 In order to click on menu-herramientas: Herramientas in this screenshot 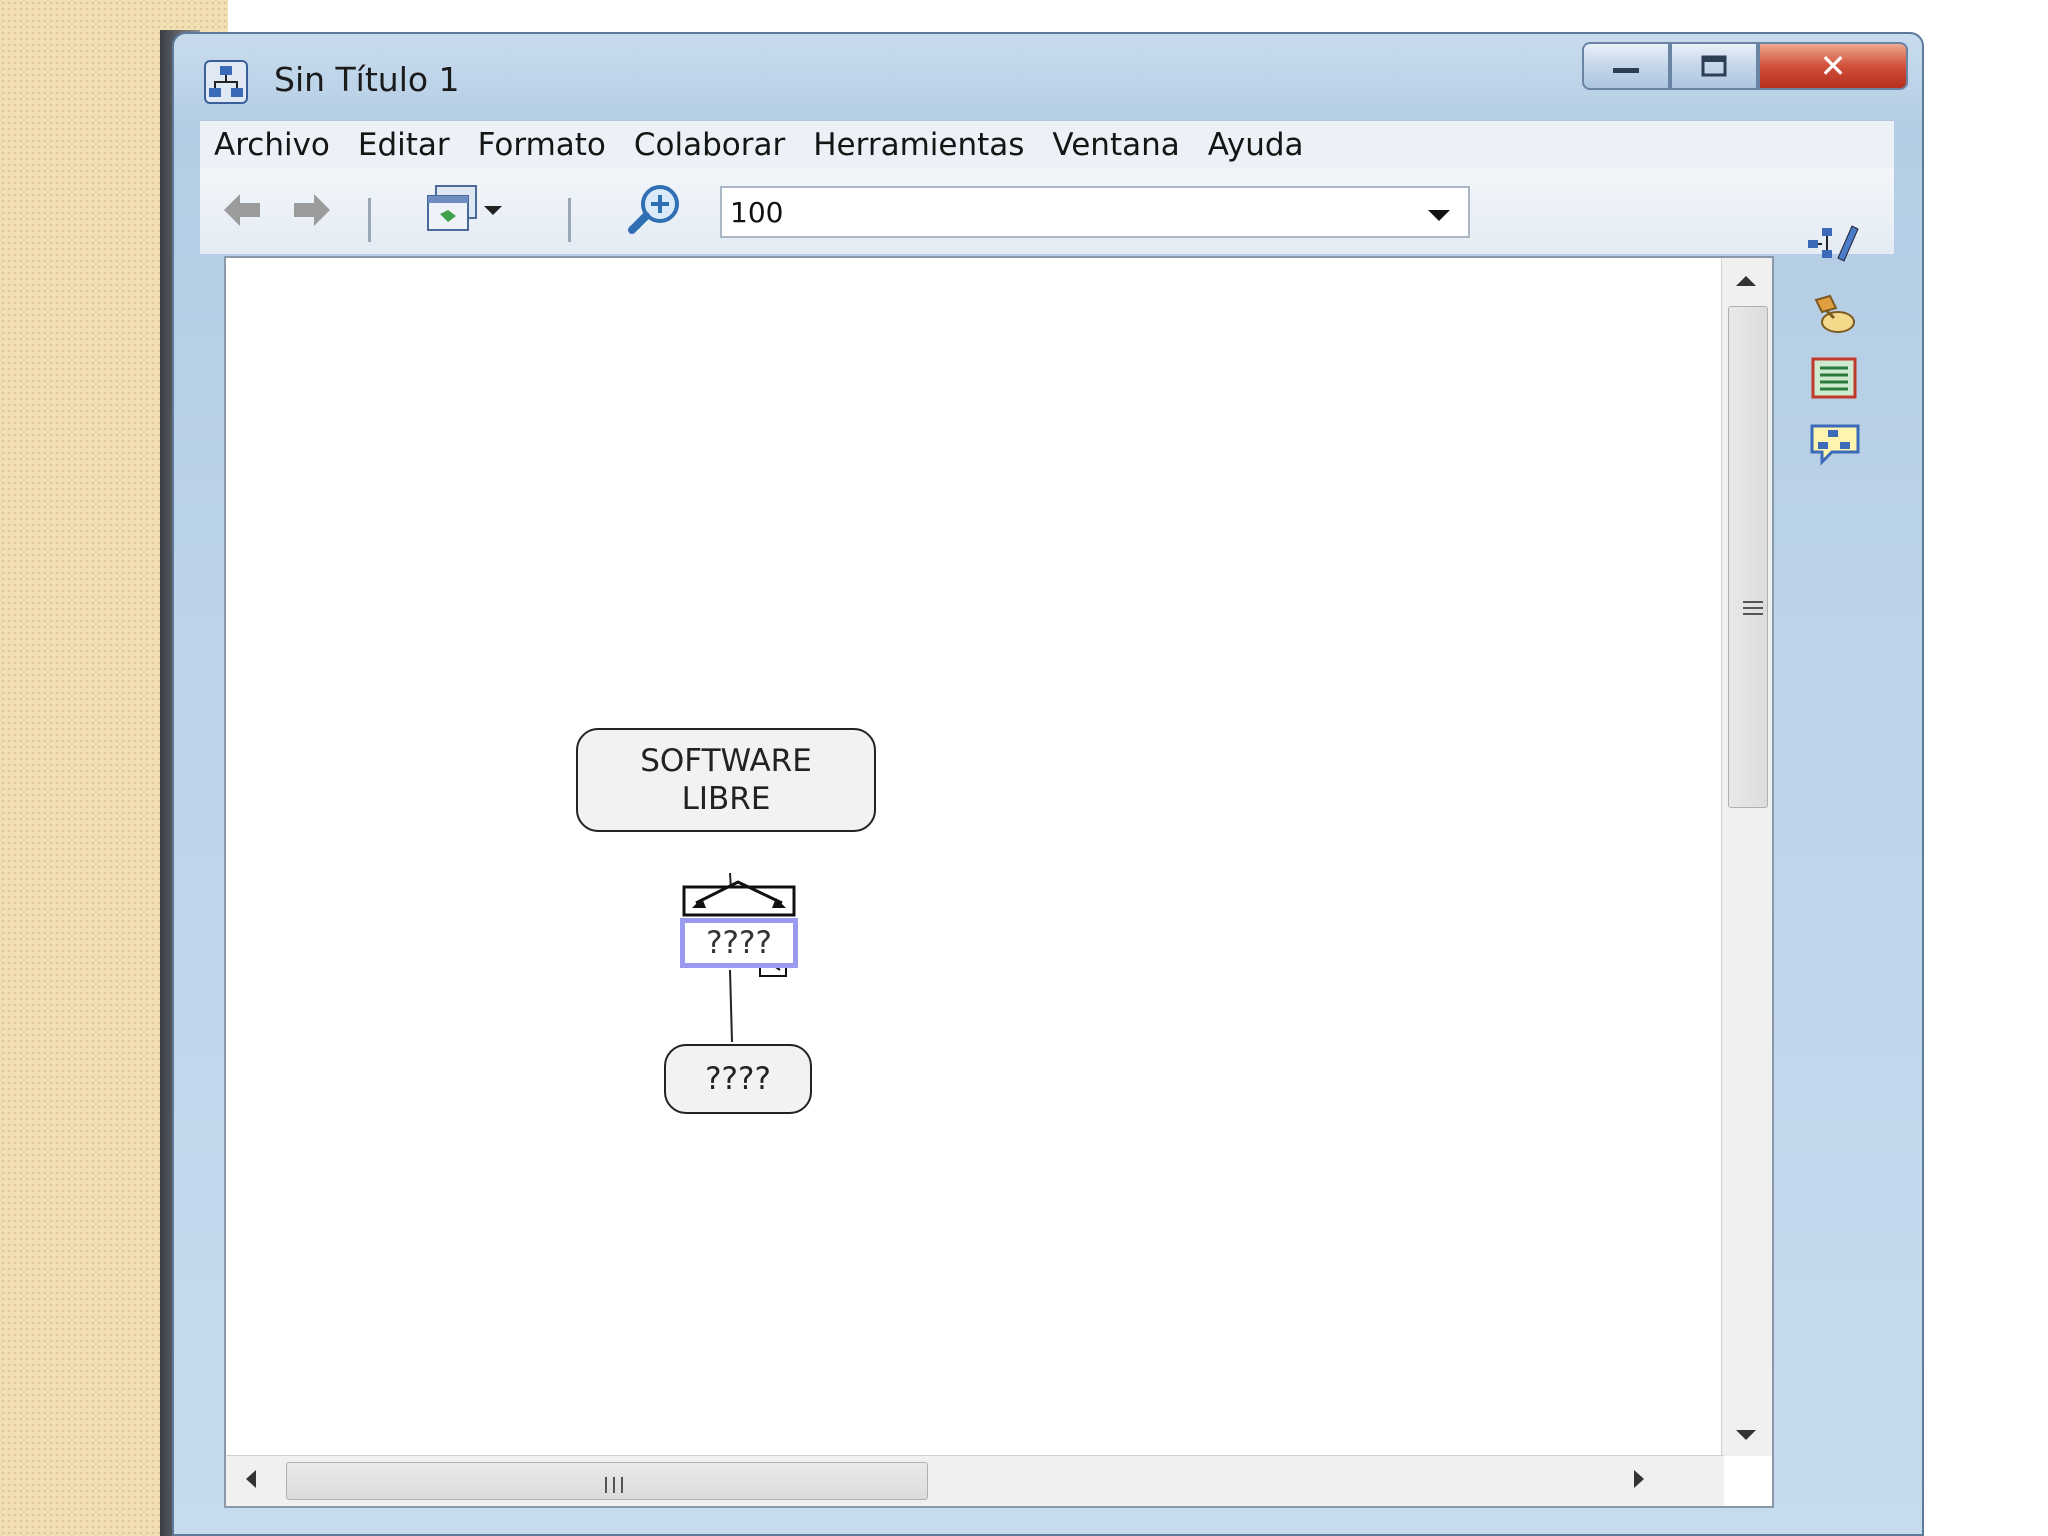, I will do `click(918, 145)`.